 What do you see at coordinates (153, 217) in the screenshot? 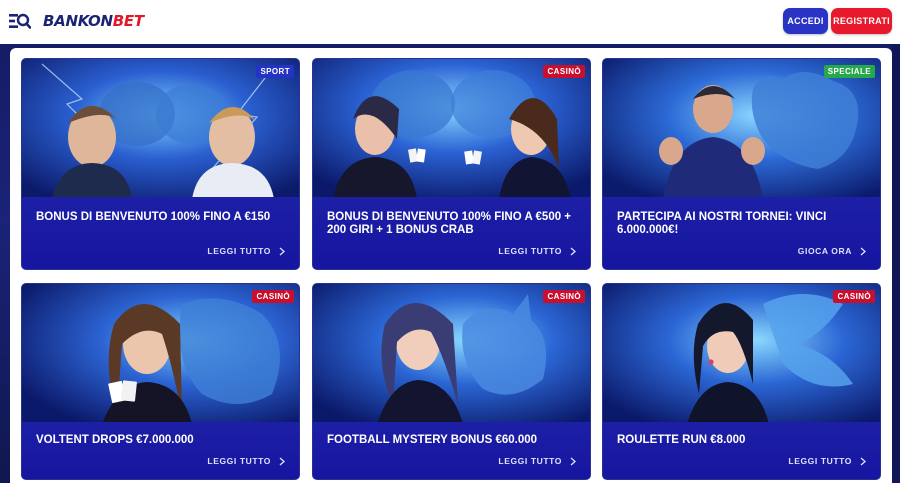
I see `promo-title: BONUS DI BENVENUTO 100% FINO A €150` at bounding box center [153, 217].